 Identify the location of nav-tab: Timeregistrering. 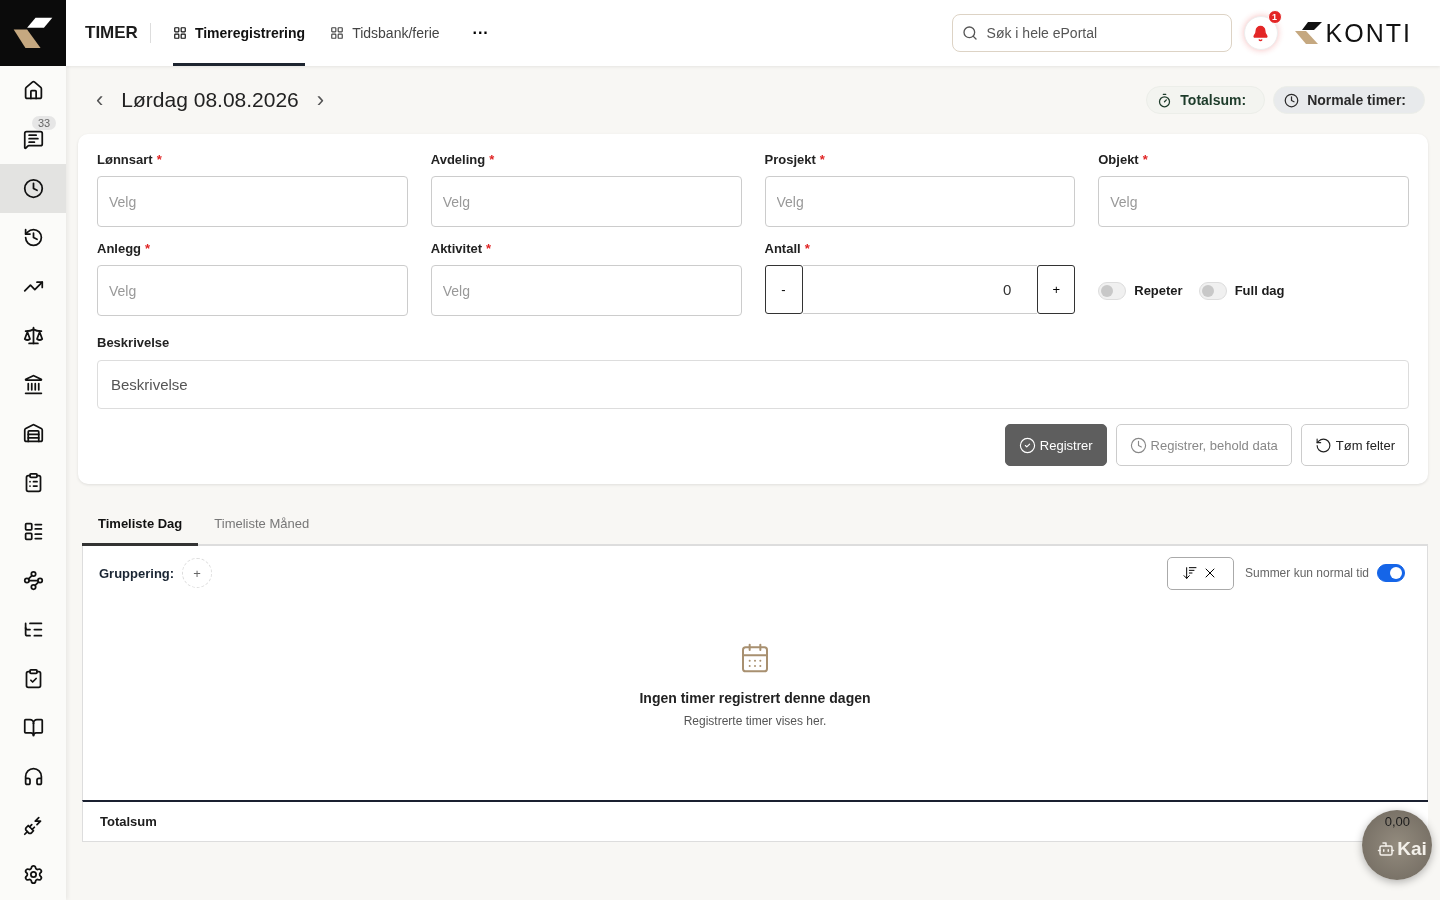
(239, 33).